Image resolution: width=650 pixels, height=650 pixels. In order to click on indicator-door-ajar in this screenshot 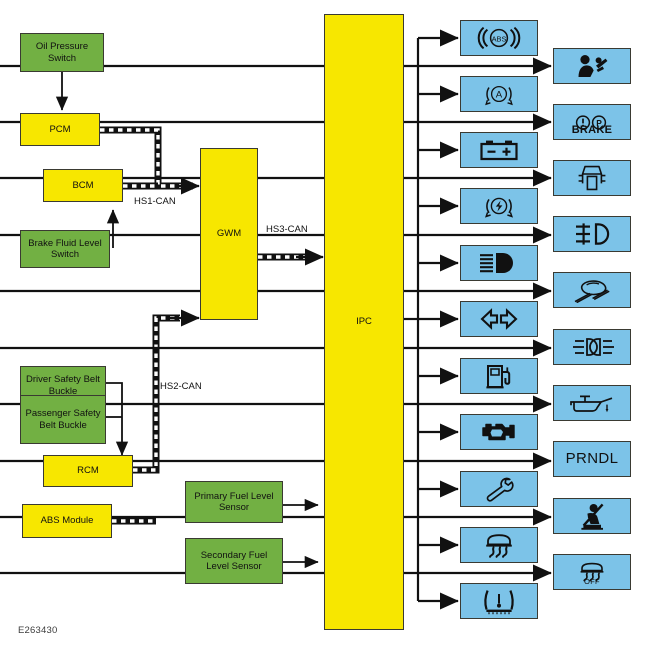, I will do `click(592, 178)`.